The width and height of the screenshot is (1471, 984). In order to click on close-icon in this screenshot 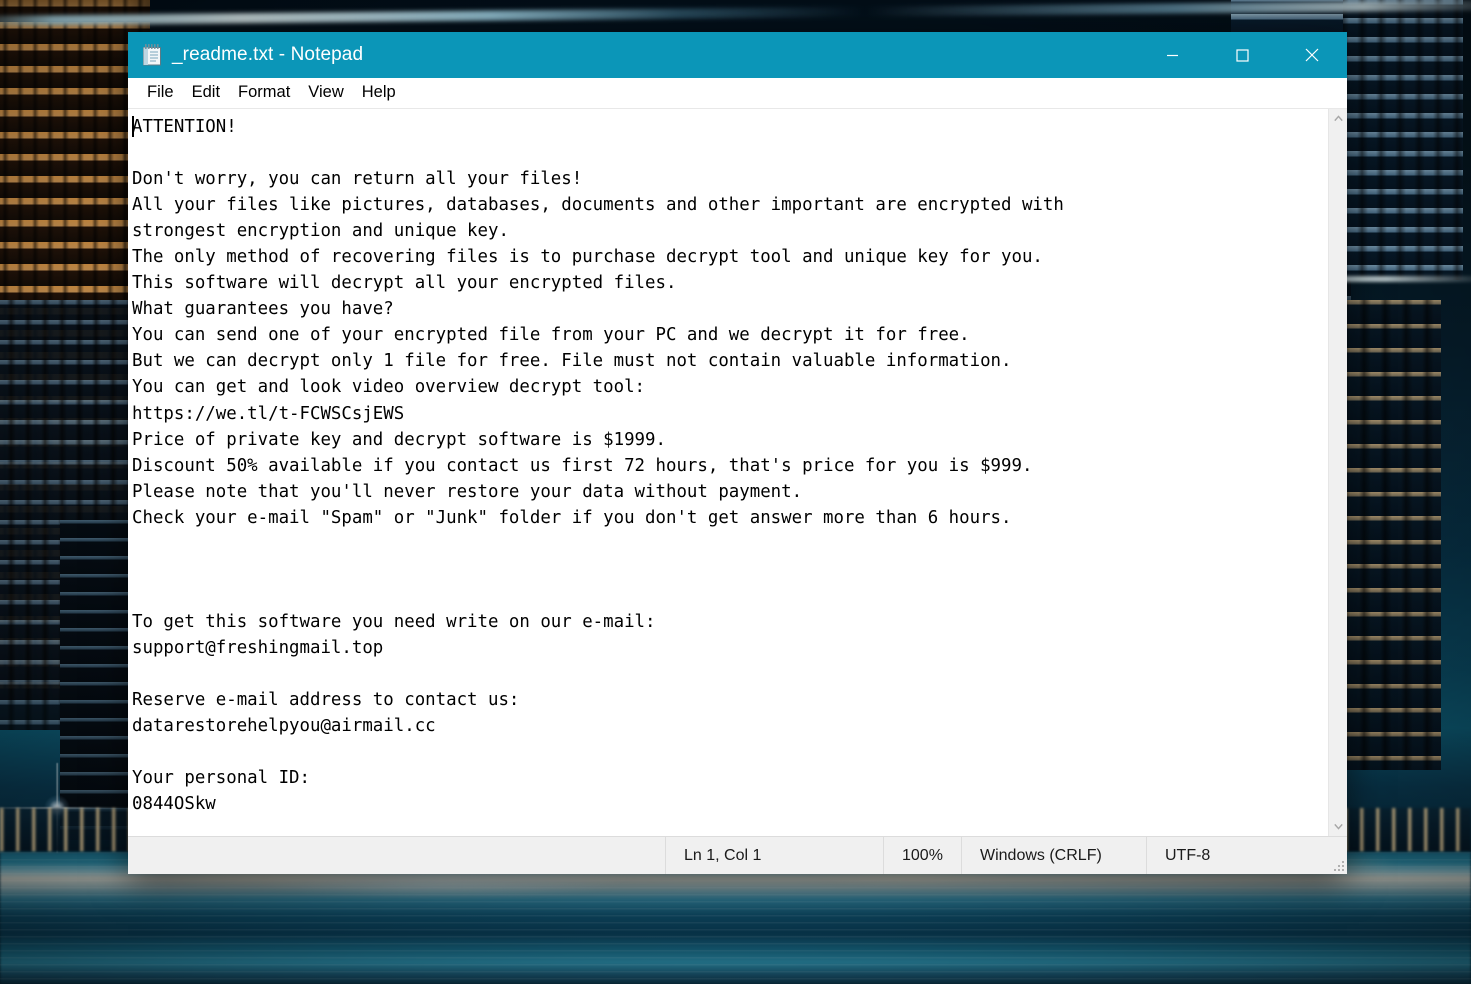, I will do `click(1312, 55)`.